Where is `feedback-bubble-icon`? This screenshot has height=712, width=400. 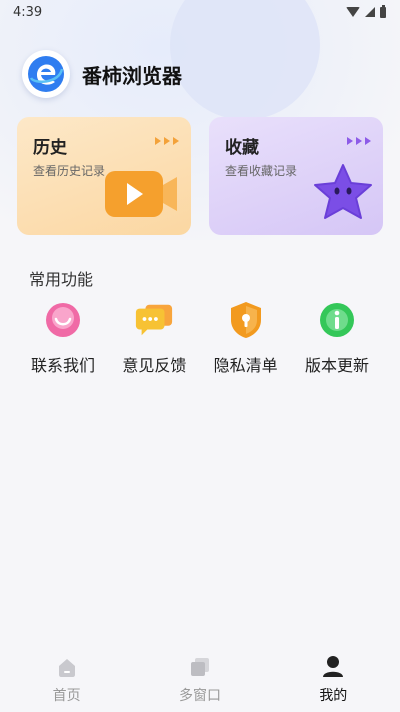
feedback-bubble-icon is located at coordinates (154, 320).